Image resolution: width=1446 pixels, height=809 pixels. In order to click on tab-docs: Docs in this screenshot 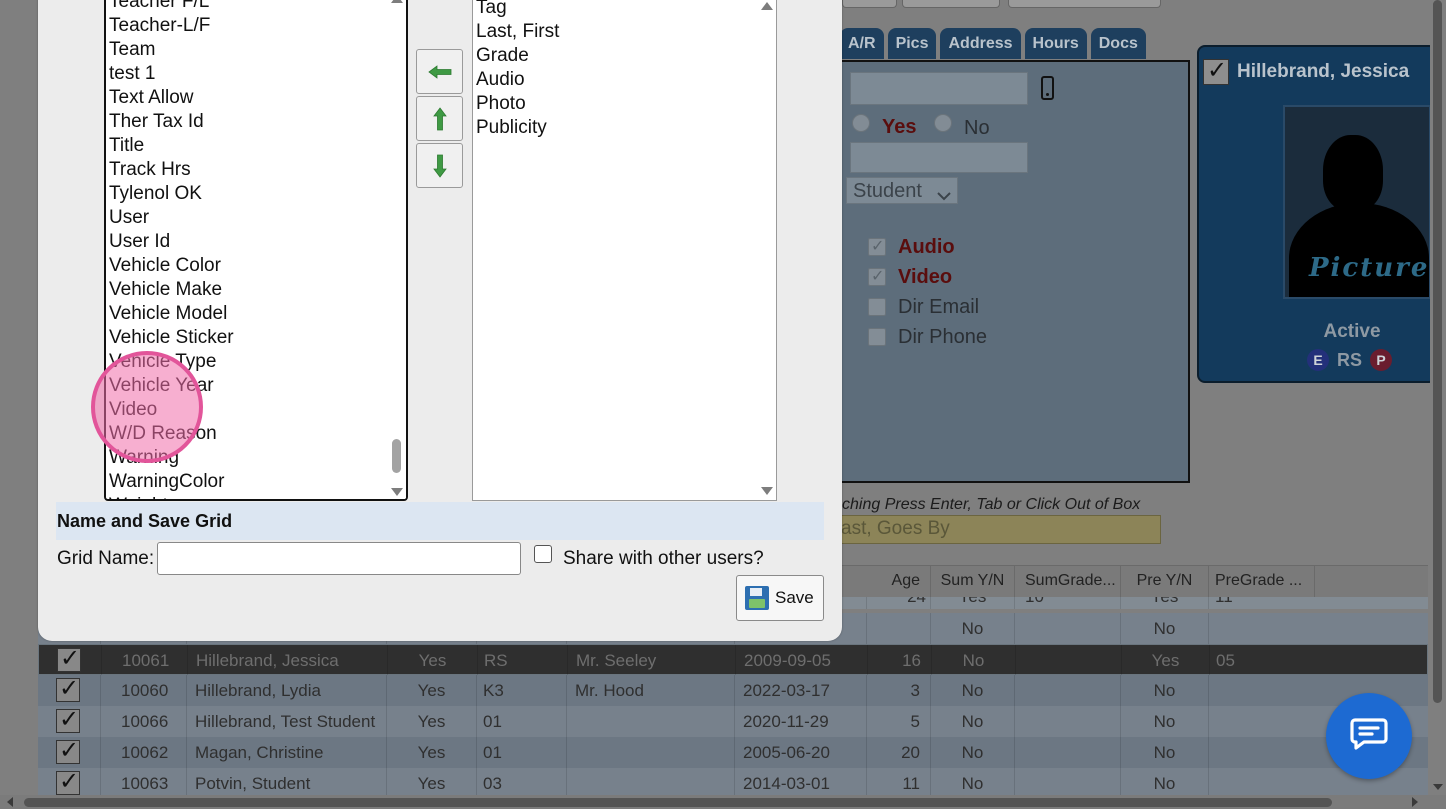, I will do `click(1118, 43)`.